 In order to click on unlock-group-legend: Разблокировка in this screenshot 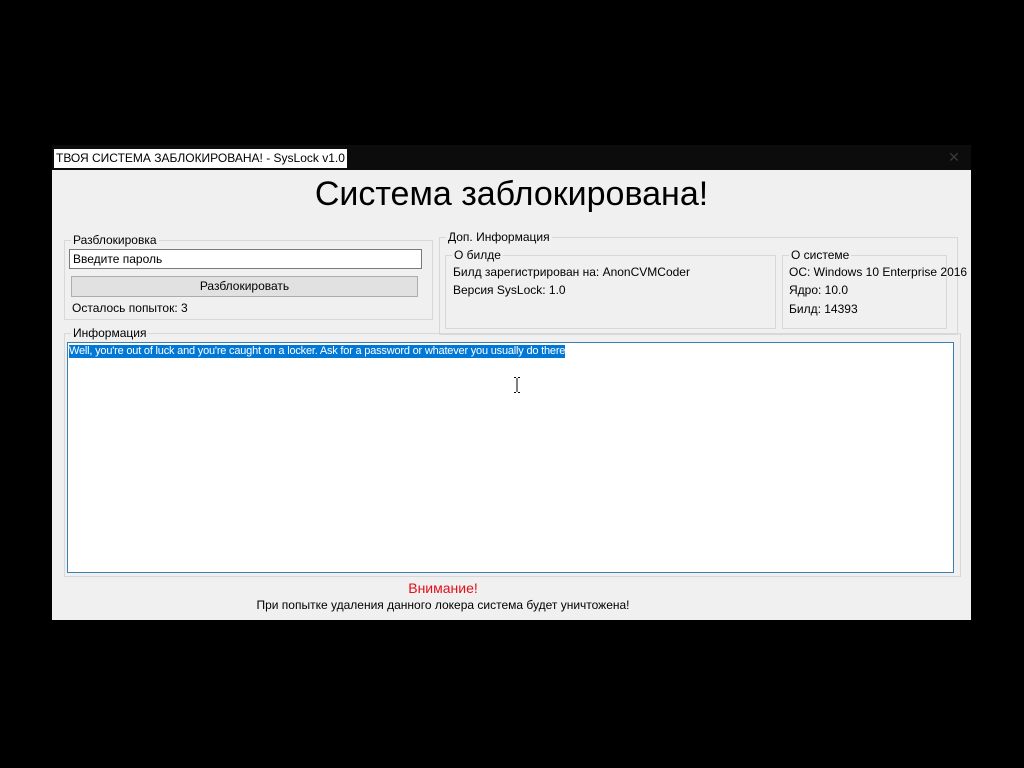, I will do `click(115, 240)`.